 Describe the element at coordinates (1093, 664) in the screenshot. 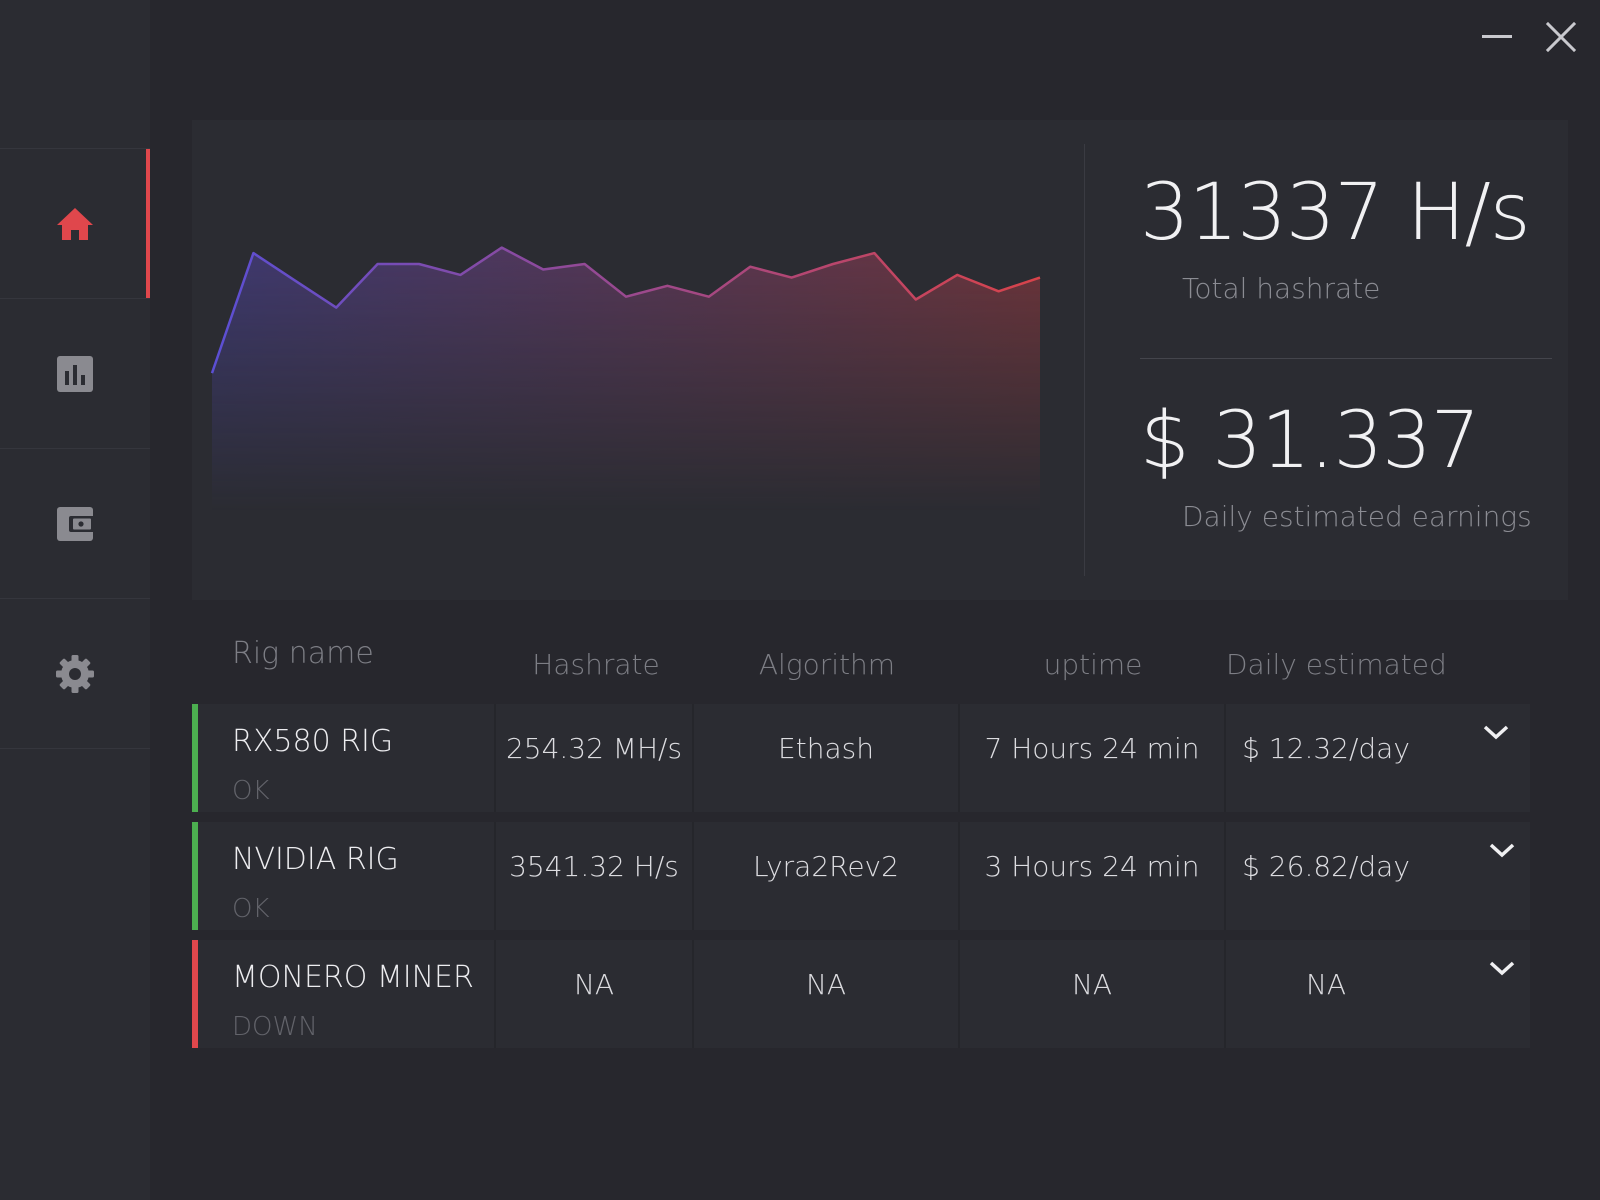

I see `header-uptime: uptime` at that location.